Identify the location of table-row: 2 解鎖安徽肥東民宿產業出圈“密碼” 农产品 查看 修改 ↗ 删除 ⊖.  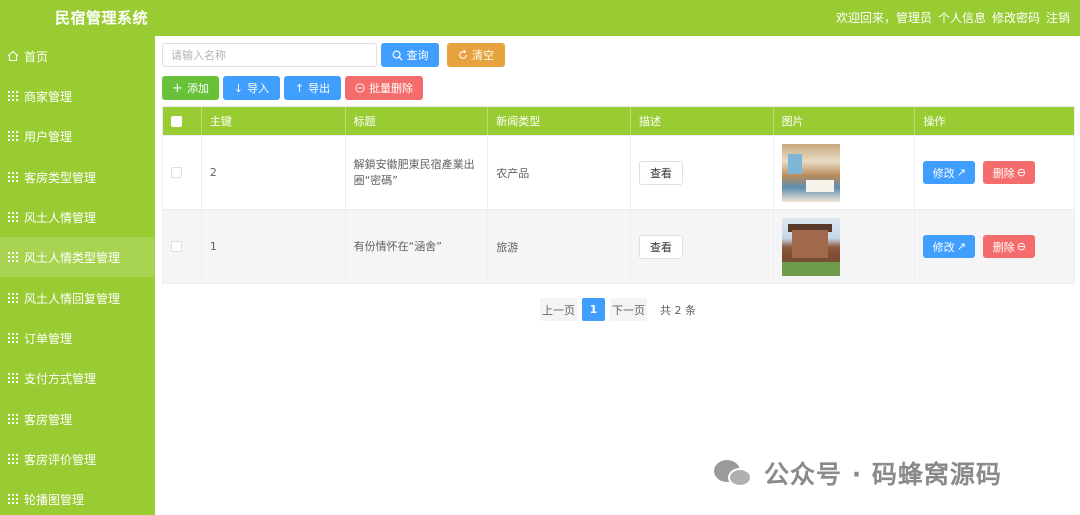
(618, 172).